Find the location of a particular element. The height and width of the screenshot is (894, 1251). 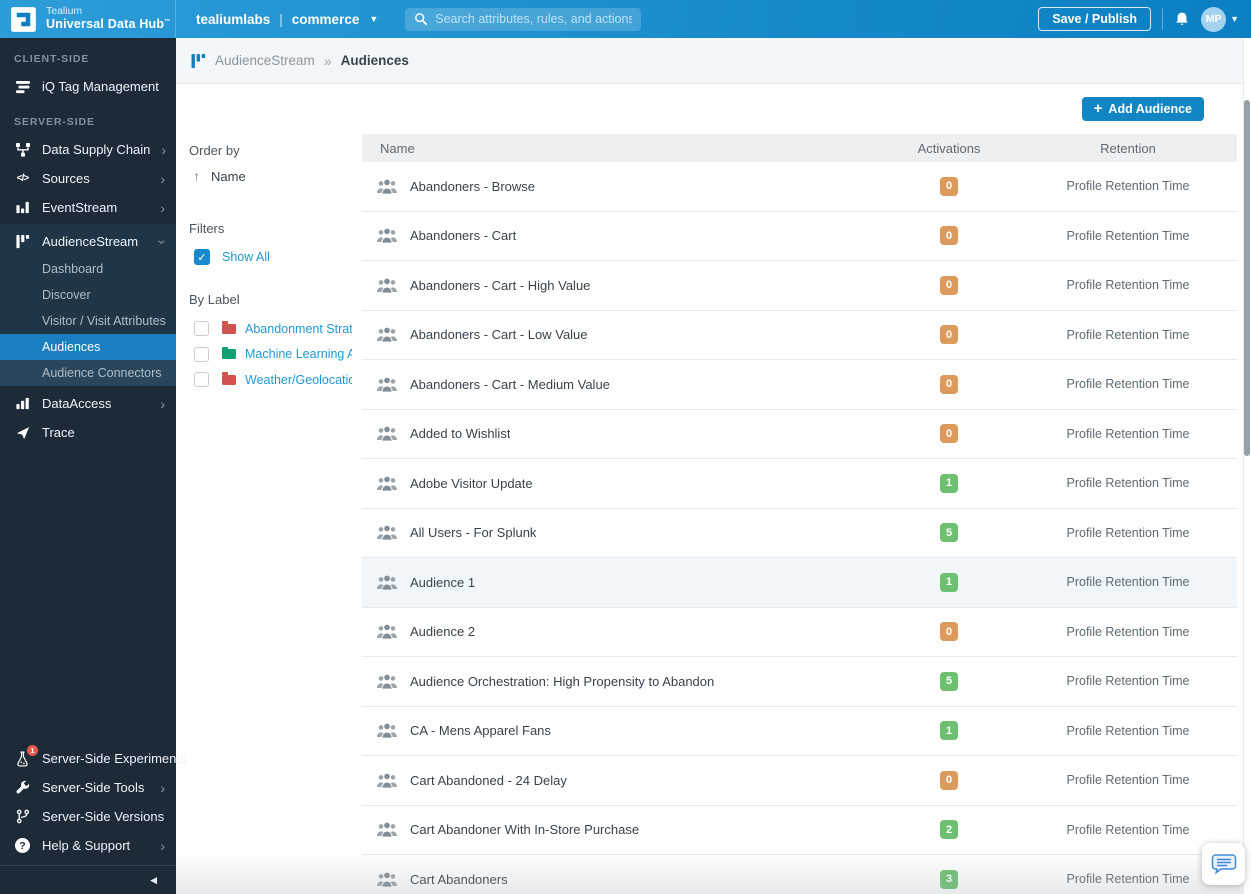

sidebar-item-data-supply-chain: Data Supply Chain › is located at coordinates (88, 149).